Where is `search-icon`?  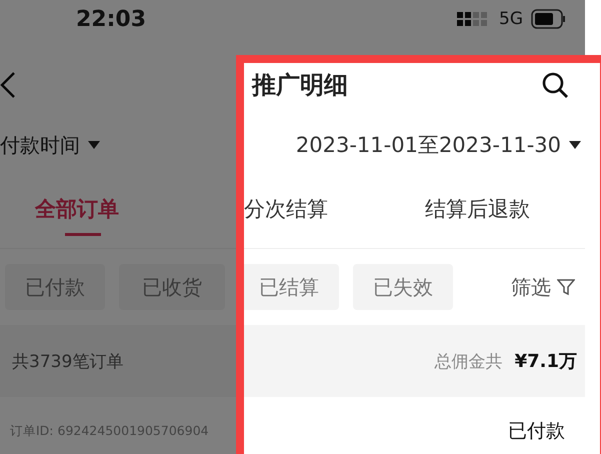
search-icon is located at coordinates (555, 85).